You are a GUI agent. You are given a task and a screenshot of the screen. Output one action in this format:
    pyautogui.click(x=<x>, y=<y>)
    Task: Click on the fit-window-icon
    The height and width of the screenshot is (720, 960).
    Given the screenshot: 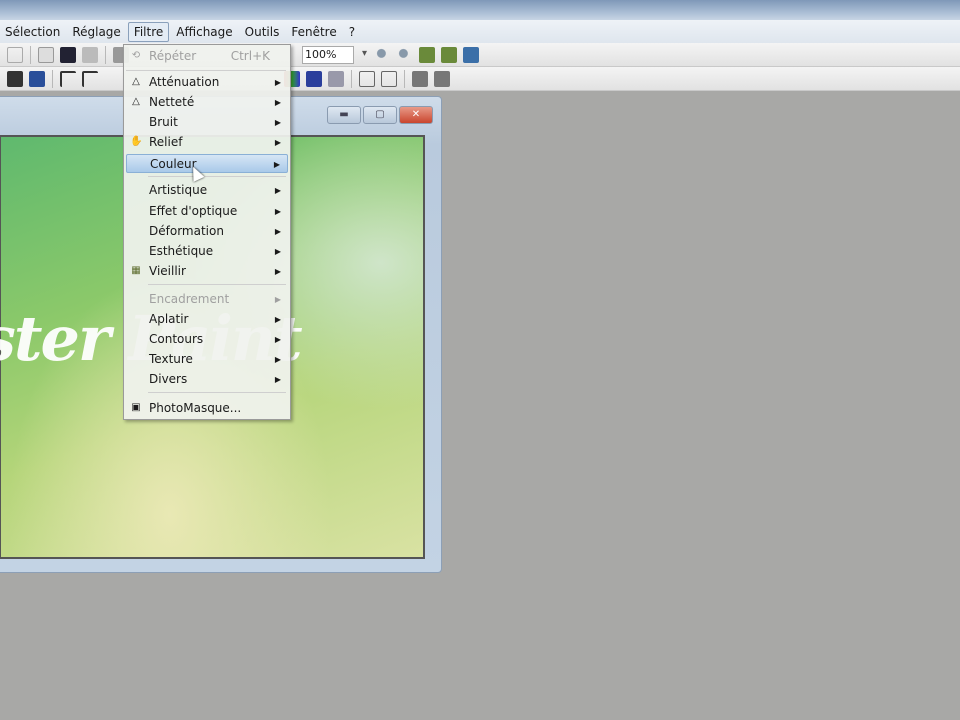 What is the action you would take?
    pyautogui.click(x=427, y=54)
    